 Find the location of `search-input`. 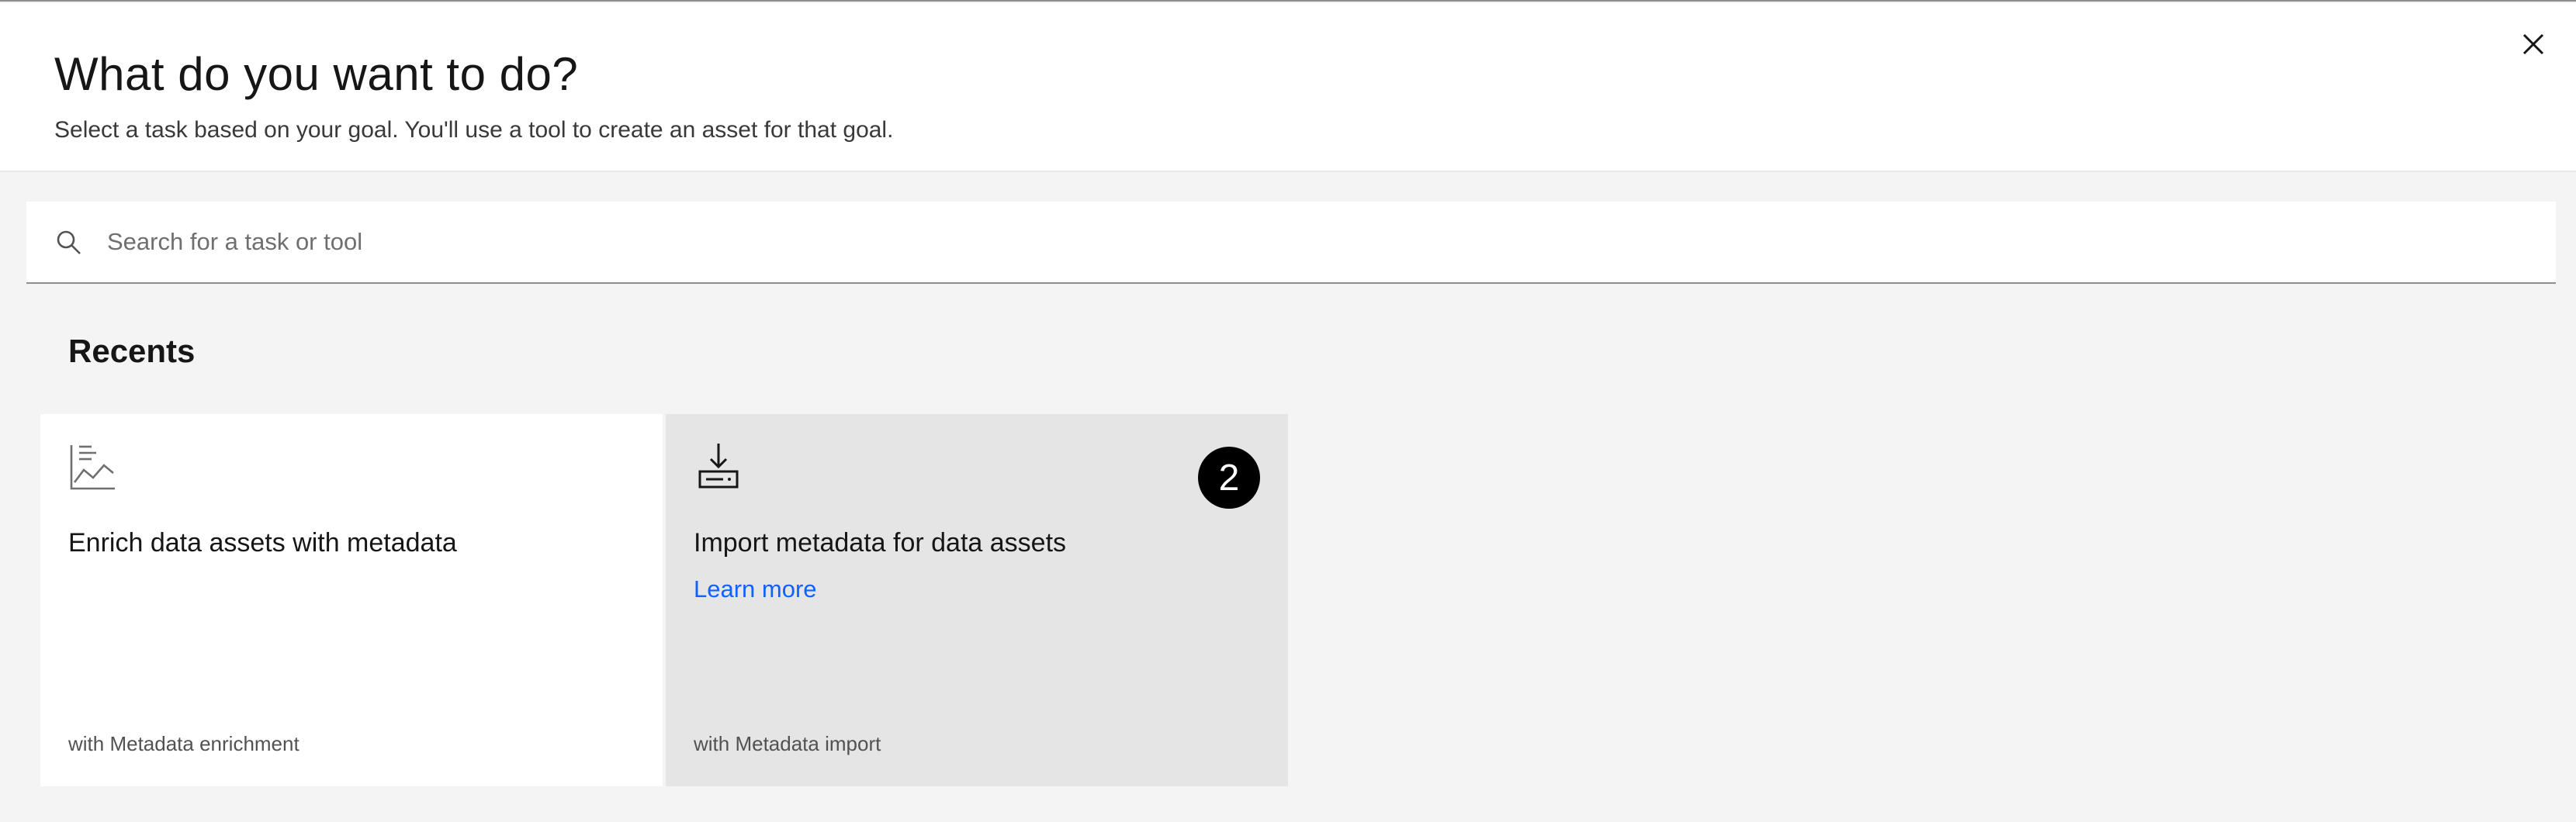

search-input is located at coordinates (1317, 242).